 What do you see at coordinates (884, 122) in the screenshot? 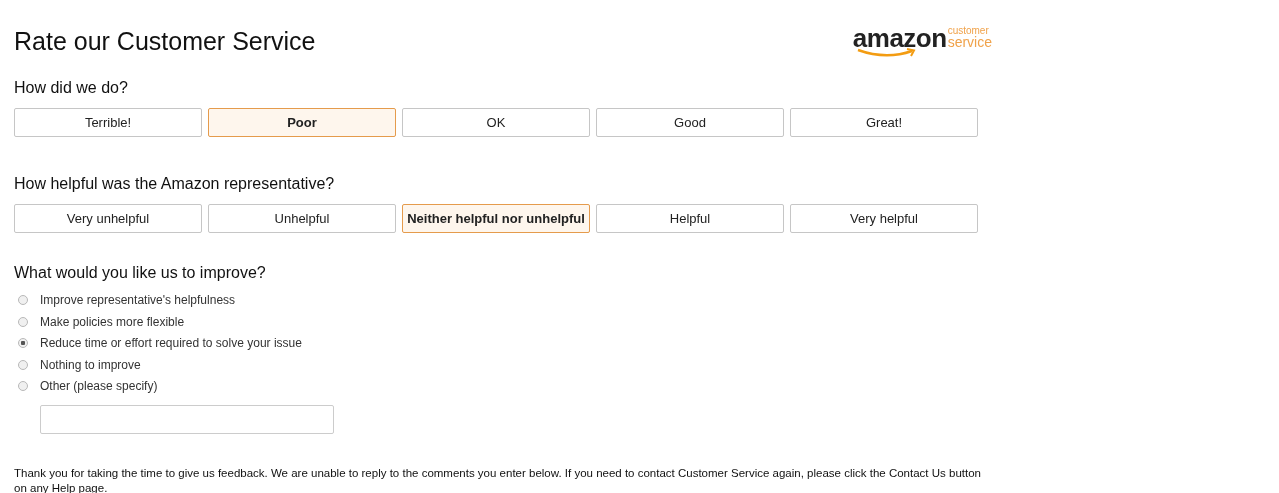
I see `rating-button: Great!` at bounding box center [884, 122].